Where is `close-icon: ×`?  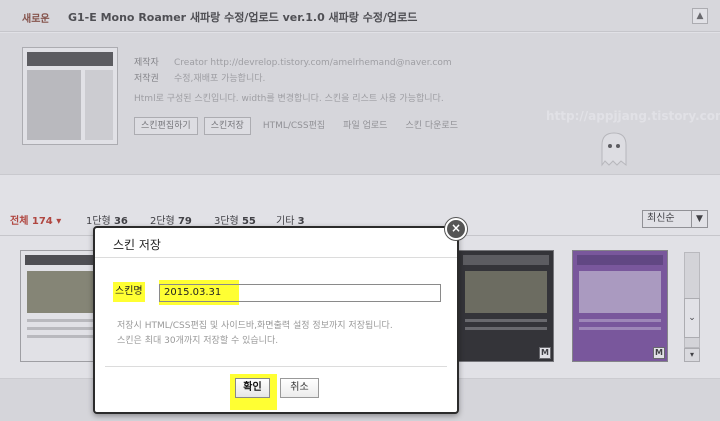
close-icon: × is located at coordinates (456, 229).